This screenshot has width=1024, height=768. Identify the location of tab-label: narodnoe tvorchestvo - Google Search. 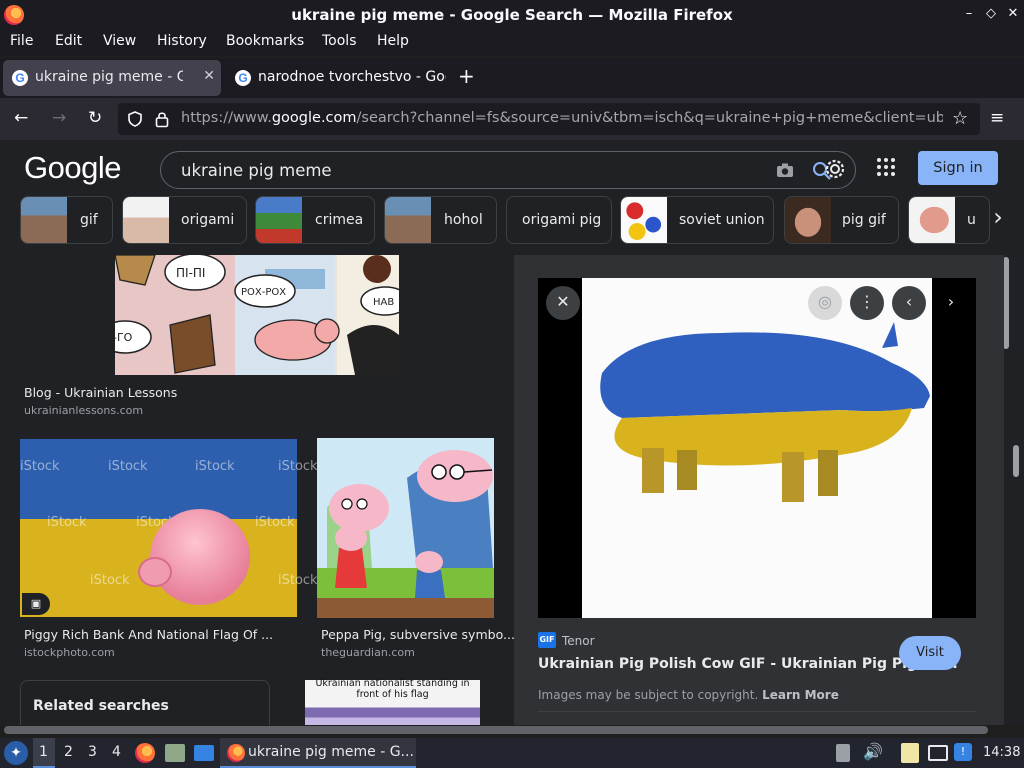
(352, 77).